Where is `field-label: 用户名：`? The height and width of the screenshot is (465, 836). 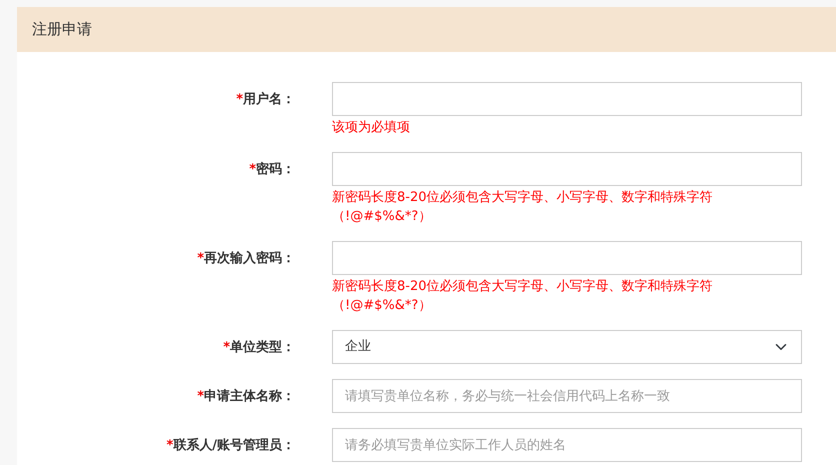 field-label: 用户名： is located at coordinates (269, 99).